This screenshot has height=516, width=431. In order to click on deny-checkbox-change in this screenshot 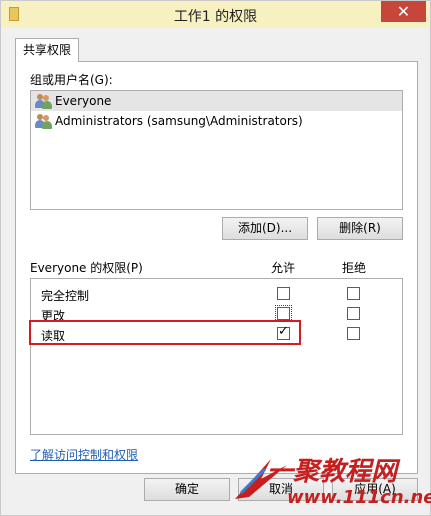, I will do `click(353, 313)`.